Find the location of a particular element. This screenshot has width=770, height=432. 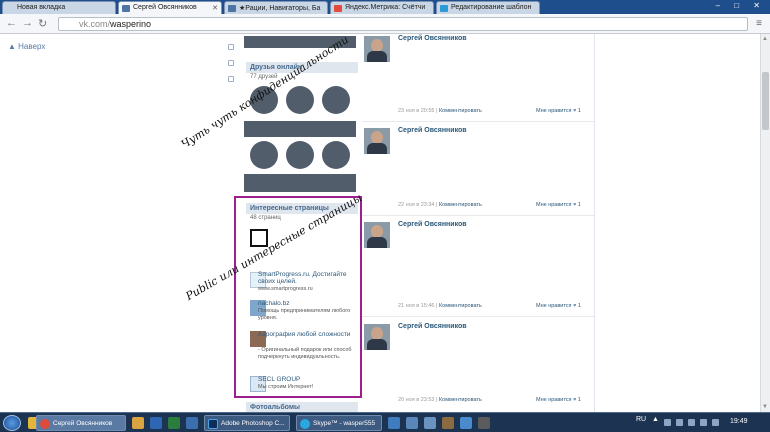

scroll-down-arrow-icon: ▼ is located at coordinates (765, 407).